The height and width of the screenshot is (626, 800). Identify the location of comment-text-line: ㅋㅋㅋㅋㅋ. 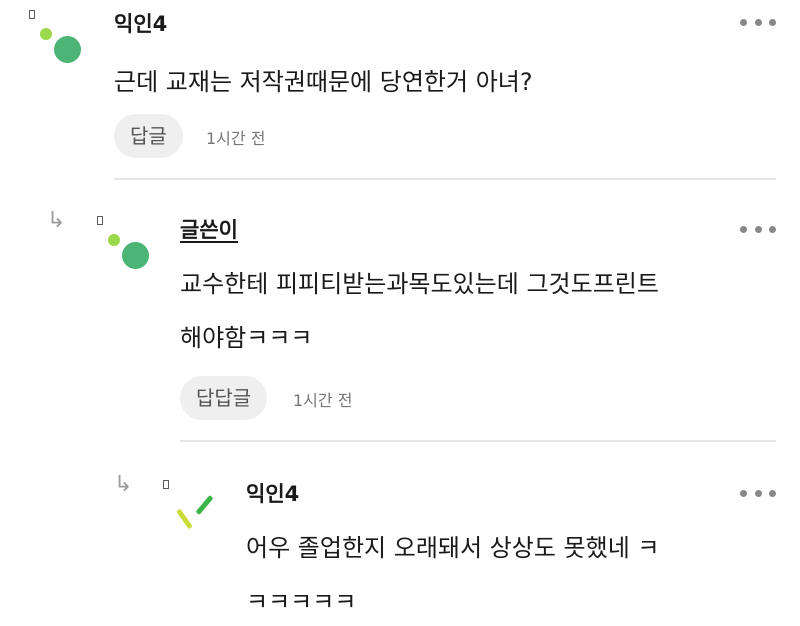
(301, 602).